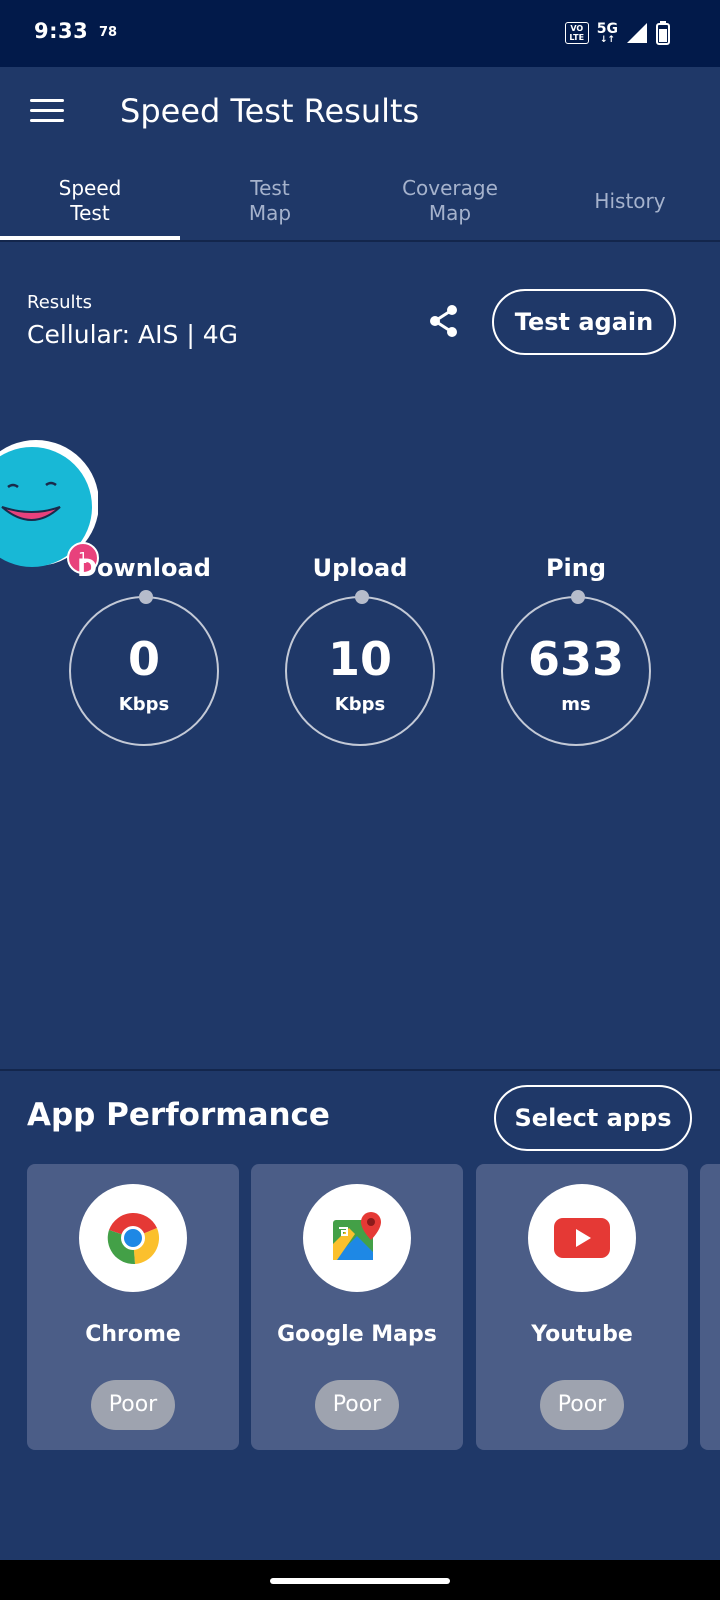 The height and width of the screenshot is (1600, 720). Describe the element at coordinates (59, 302) in the screenshot. I see `results-label: Results` at that location.